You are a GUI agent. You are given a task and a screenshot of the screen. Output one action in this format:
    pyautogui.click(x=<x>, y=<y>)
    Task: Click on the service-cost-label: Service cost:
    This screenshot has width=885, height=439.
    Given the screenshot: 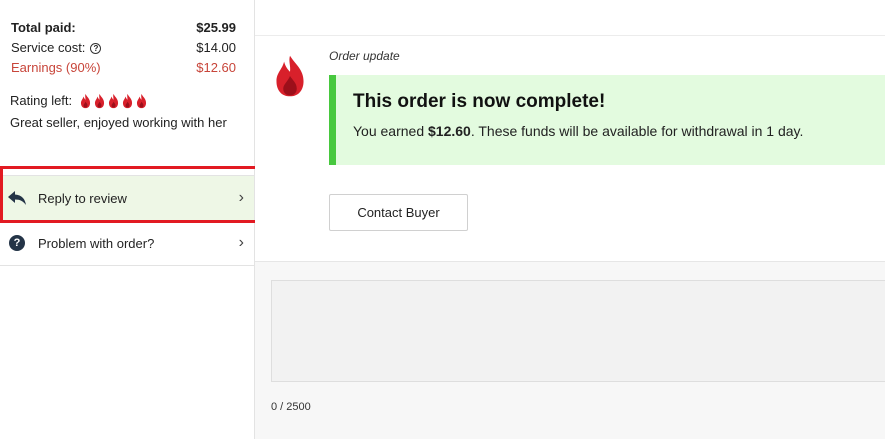 What is the action you would take?
    pyautogui.click(x=48, y=47)
    